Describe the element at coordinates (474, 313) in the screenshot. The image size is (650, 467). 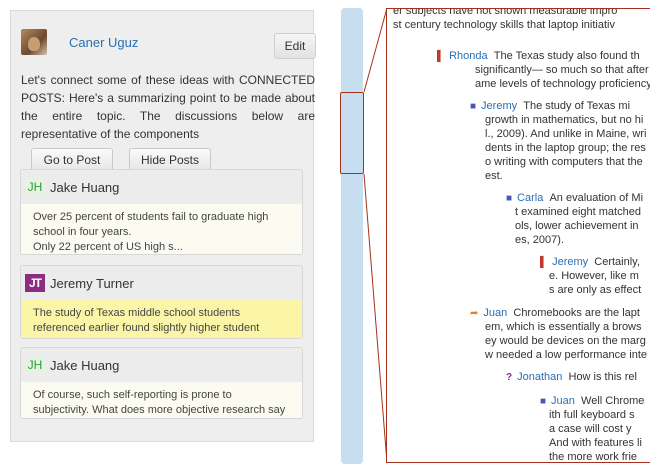
I see `share-arrow-icon: ➦` at that location.